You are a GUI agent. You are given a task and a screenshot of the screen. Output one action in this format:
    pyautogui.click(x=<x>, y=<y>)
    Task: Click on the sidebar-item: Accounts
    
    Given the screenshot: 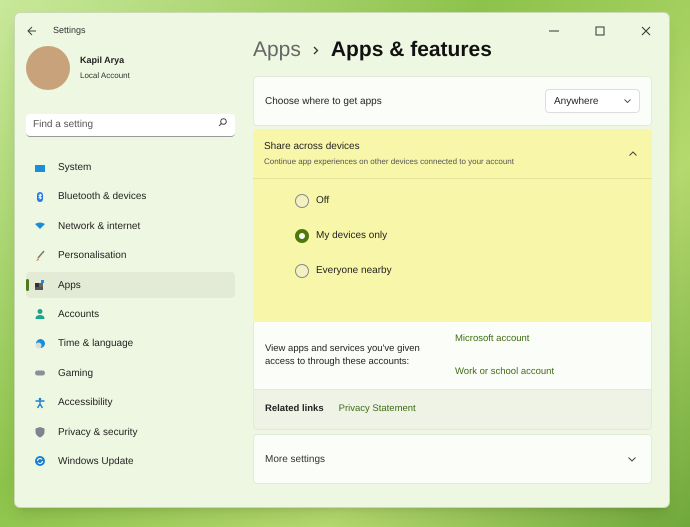 What is the action you would take?
    pyautogui.click(x=130, y=314)
    